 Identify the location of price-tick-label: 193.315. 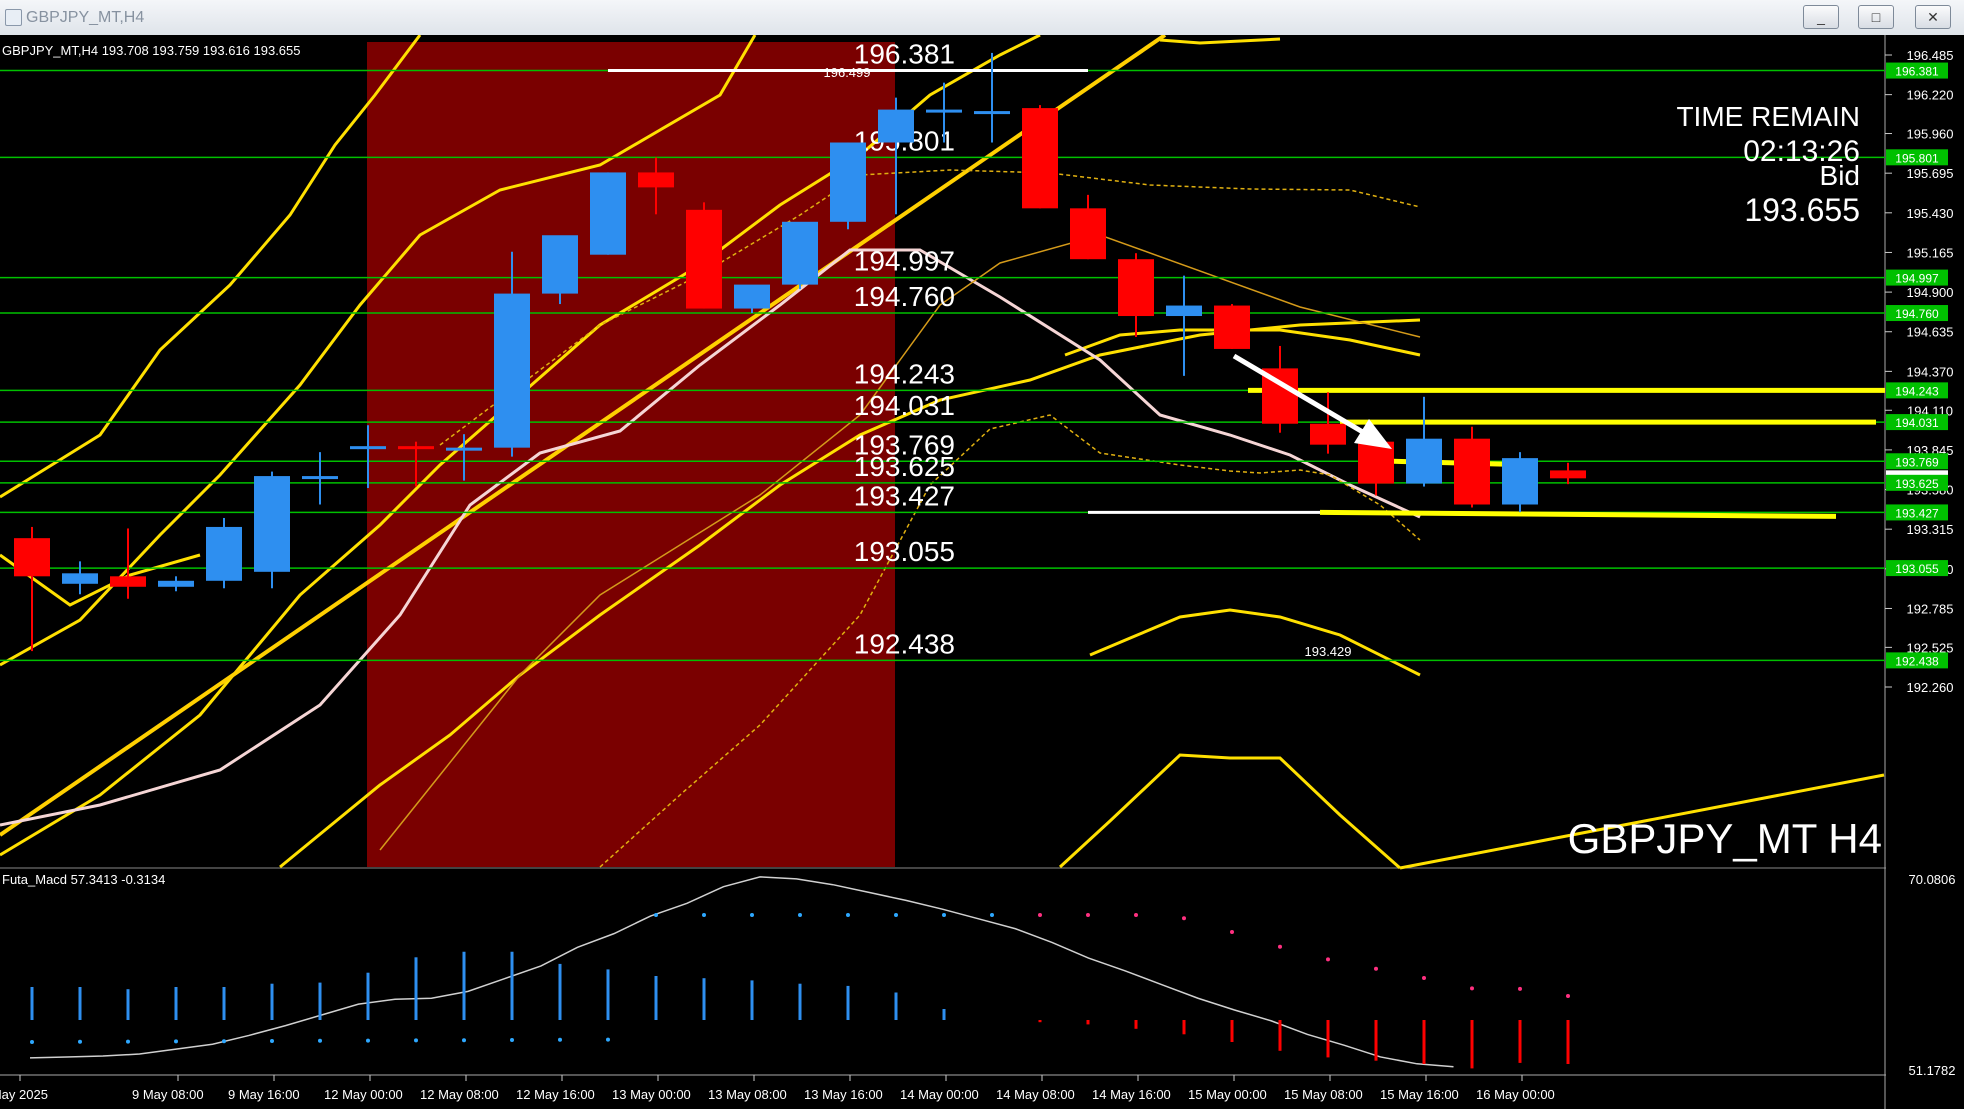
(1930, 529).